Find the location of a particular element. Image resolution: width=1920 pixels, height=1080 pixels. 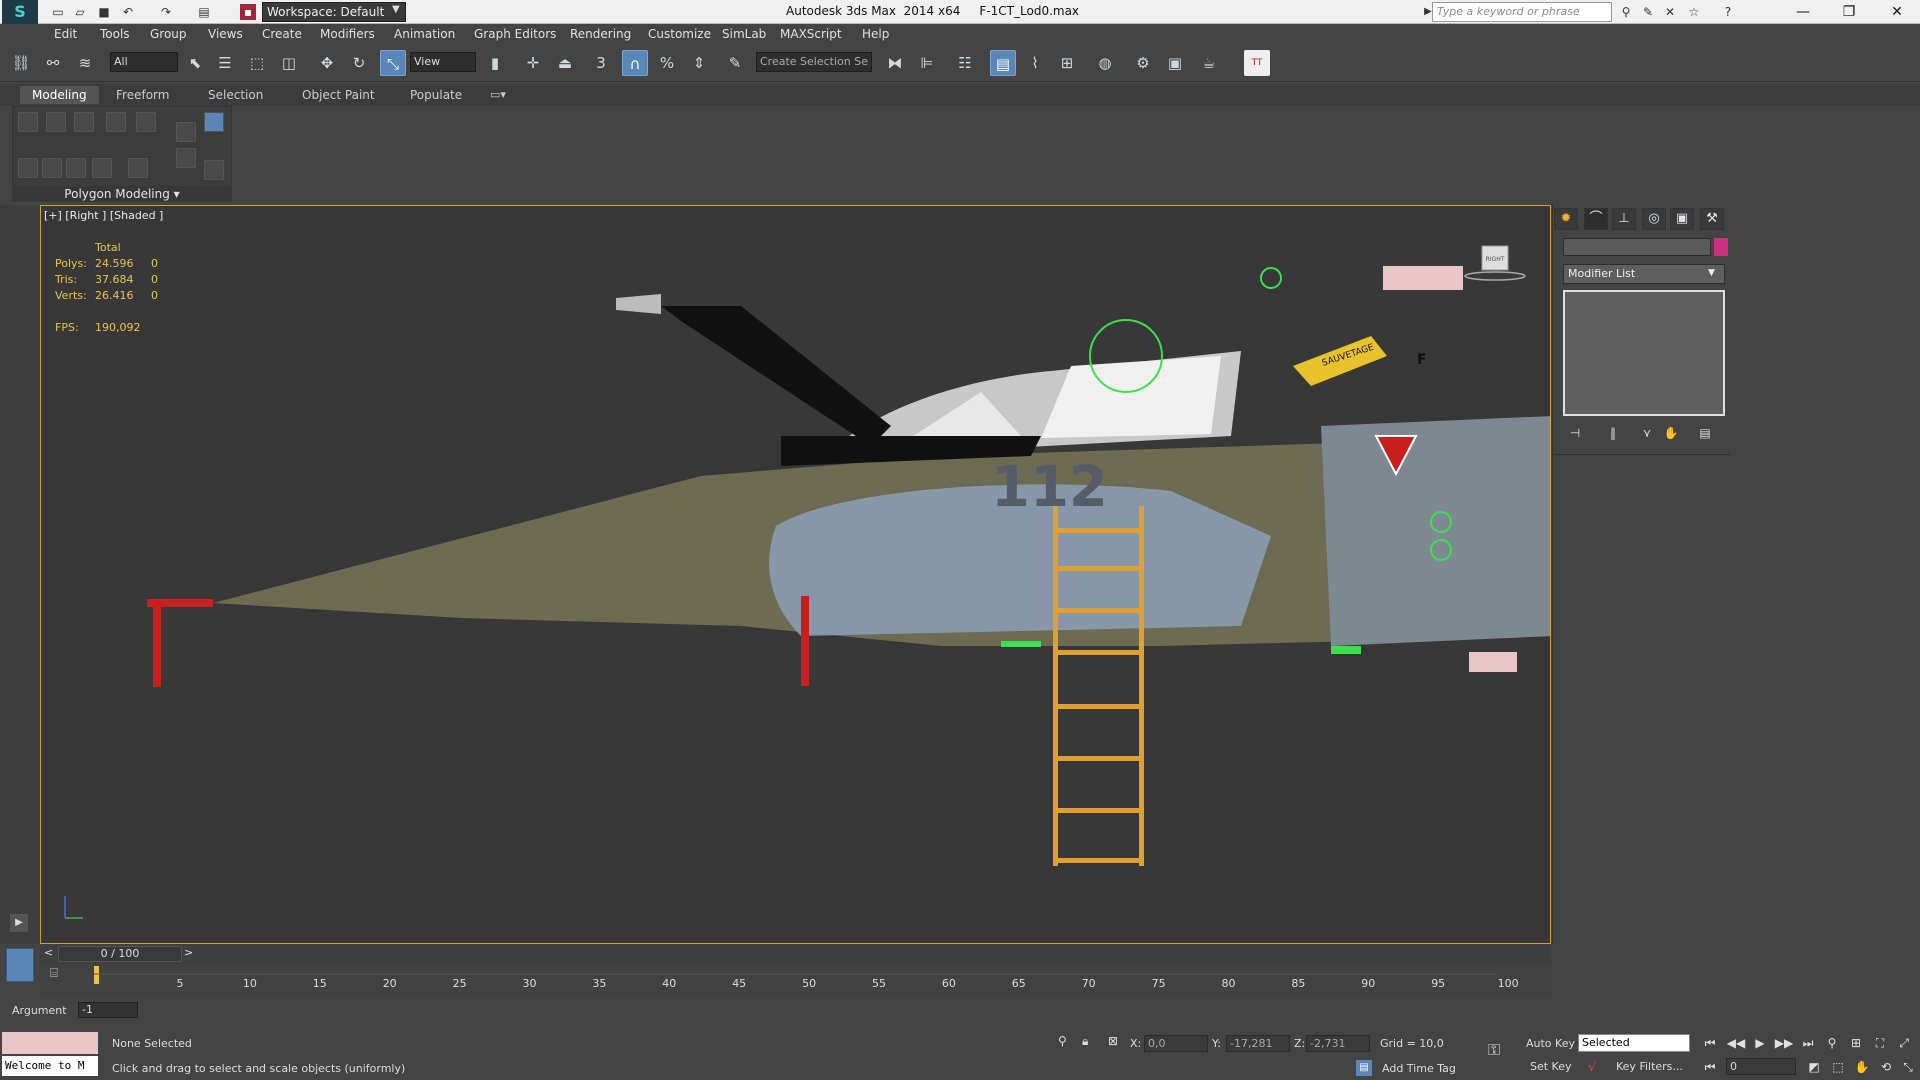

menu-animation: Animation is located at coordinates (424, 34).